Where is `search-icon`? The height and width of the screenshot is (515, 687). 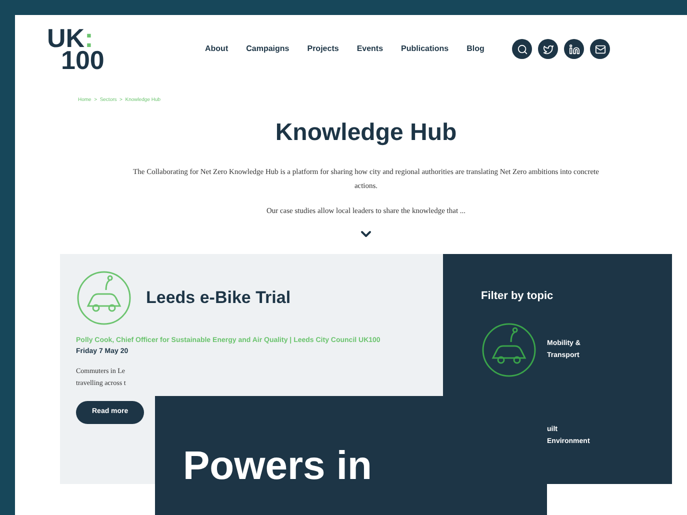
search-icon is located at coordinates (522, 49).